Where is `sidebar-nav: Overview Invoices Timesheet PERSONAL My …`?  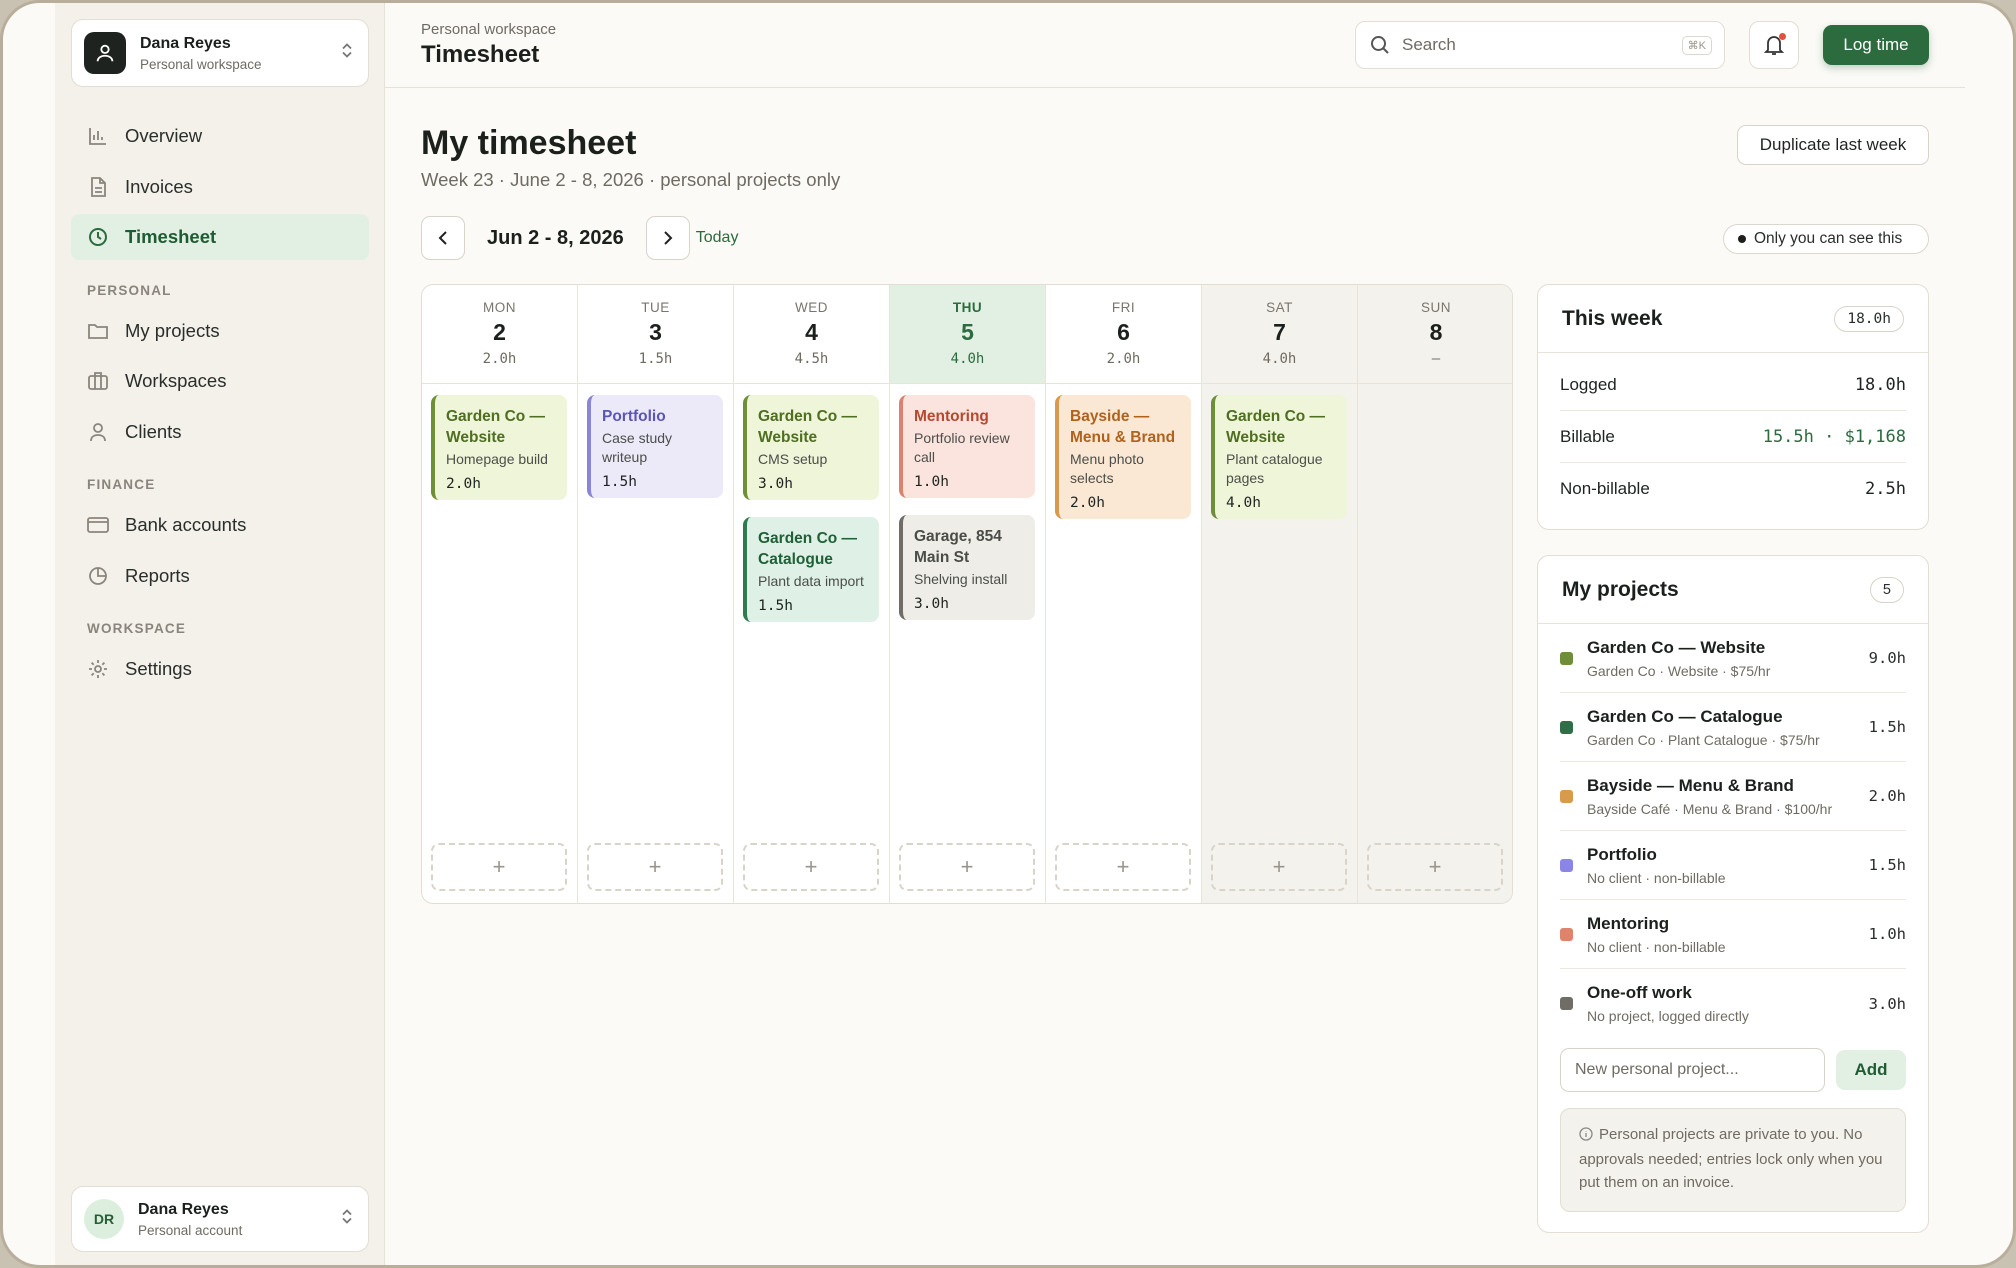
sidebar-nav: Overview Invoices Timesheet PERSONAL My … is located at coordinates (220, 405).